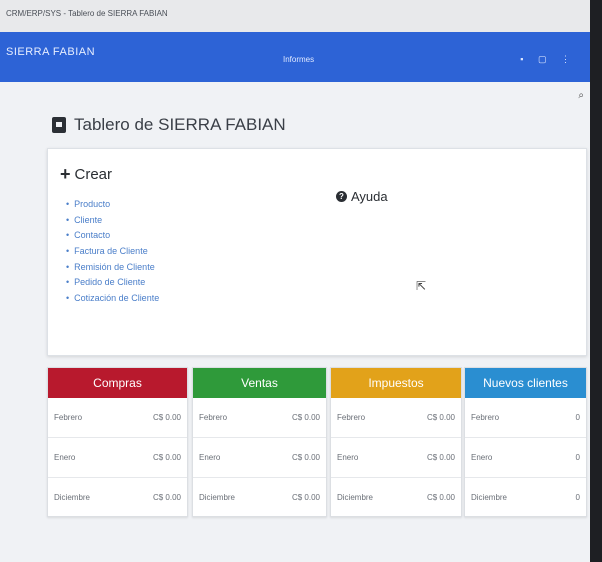  Describe the element at coordinates (50, 52) in the screenshot. I see `brand-name: SIERRA FABIAN` at that location.